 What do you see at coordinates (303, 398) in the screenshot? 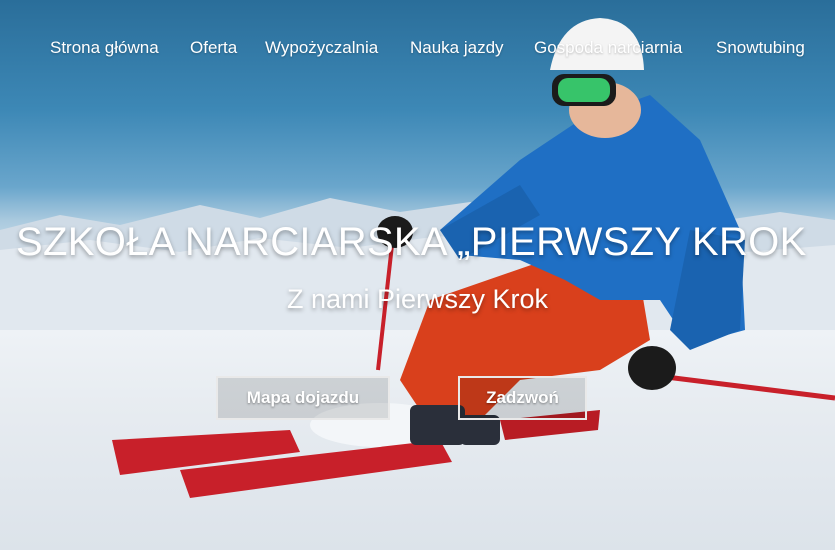
I see `map-directions-button: Mapa dojazdu` at bounding box center [303, 398].